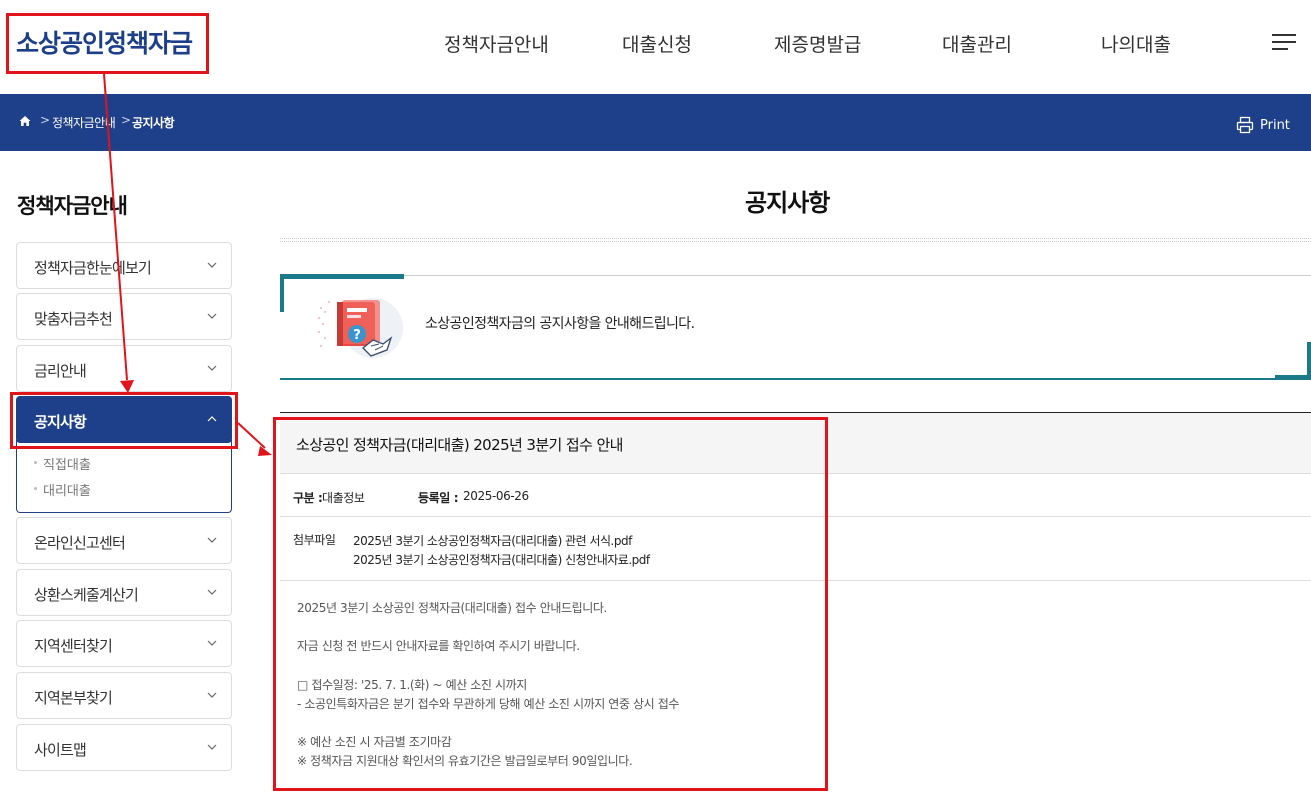 This screenshot has width=1311, height=794. Describe the element at coordinates (308, 498) in the screenshot. I see `category-label: 구분 :` at that location.